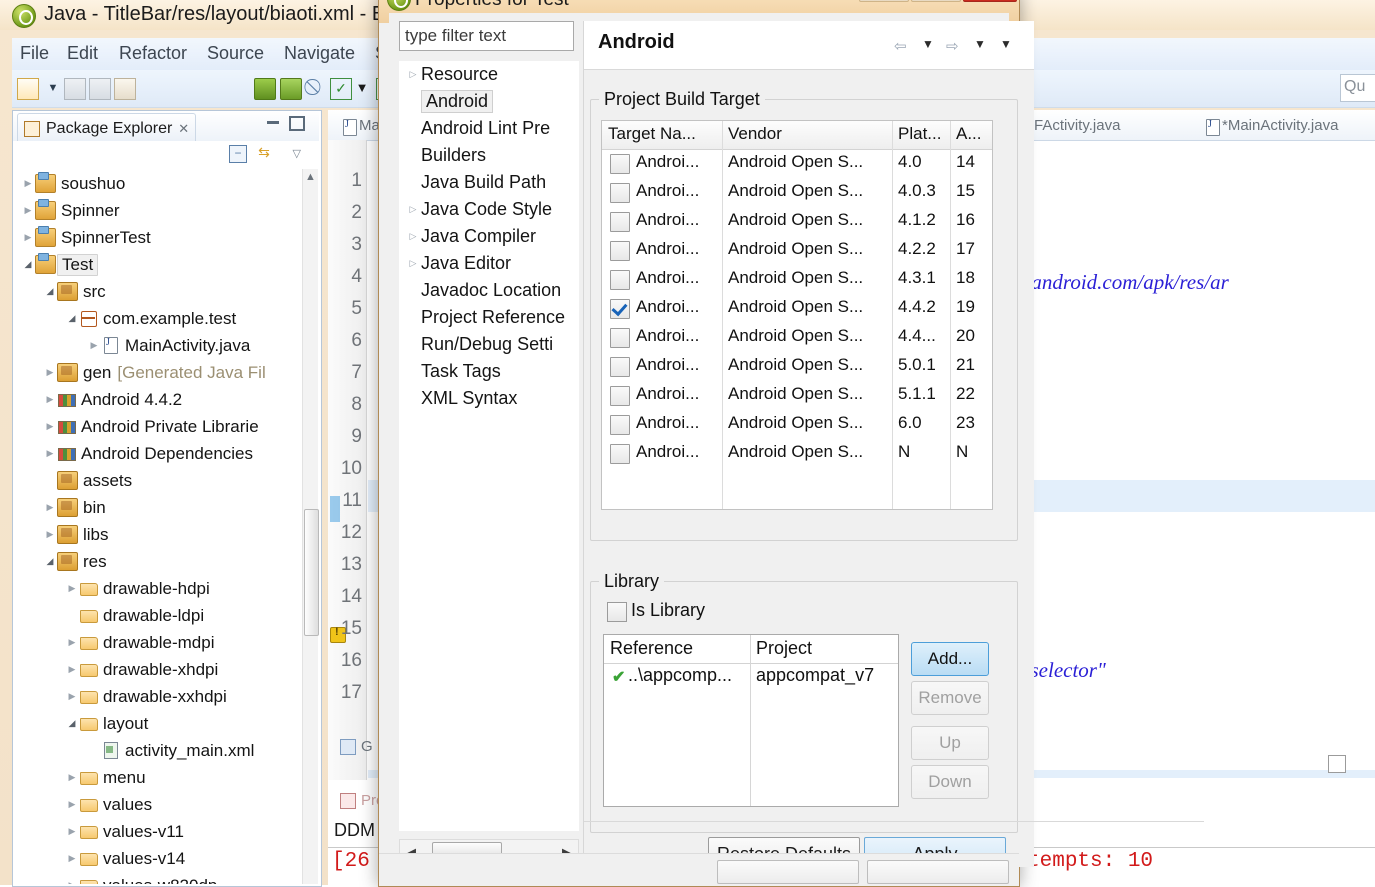  Describe the element at coordinates (297, 153) in the screenshot. I see `view-menu-icon: ▽` at that location.